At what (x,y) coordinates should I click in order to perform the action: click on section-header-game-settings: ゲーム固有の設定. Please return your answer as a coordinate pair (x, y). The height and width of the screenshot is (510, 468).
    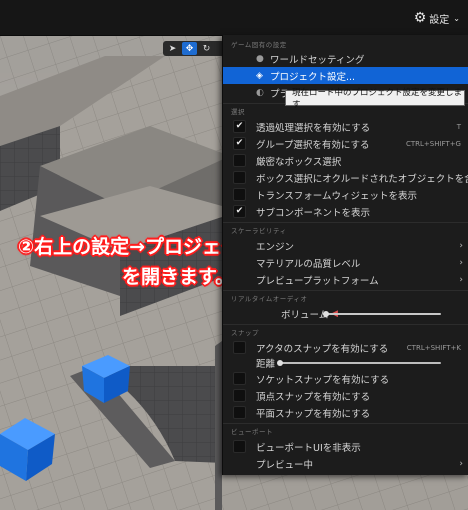
    Looking at the image, I should click on (259, 45).